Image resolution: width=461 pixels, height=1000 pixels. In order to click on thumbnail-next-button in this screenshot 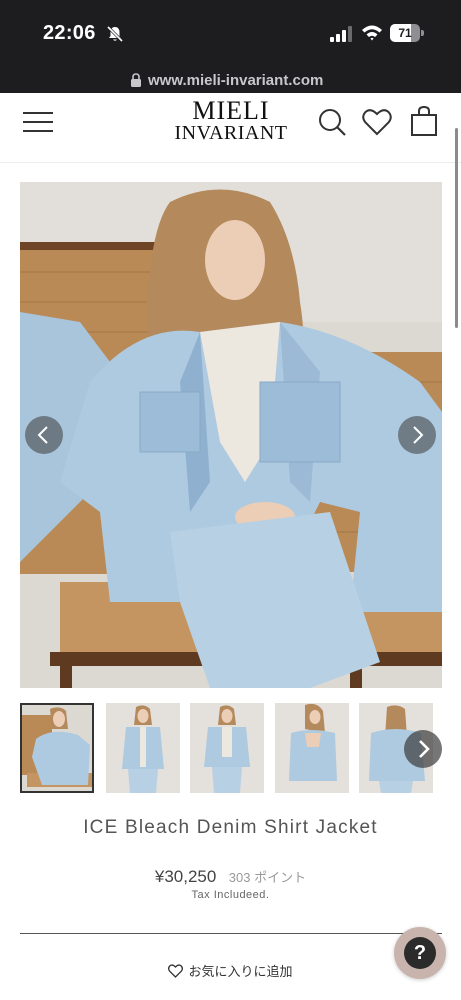, I will do `click(423, 749)`.